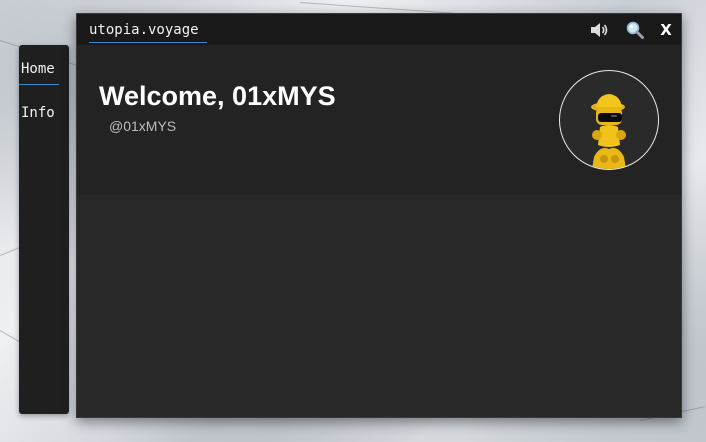 This screenshot has width=706, height=442. Describe the element at coordinates (148, 42) in the screenshot. I see `title-underline` at that location.